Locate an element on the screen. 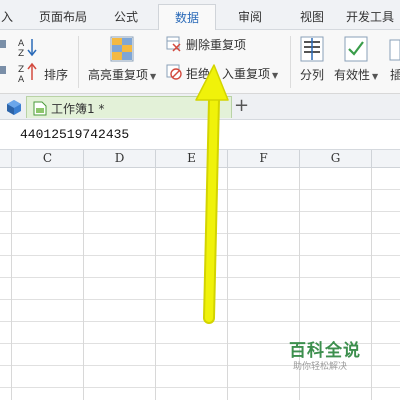  formula-bar: 44012519742435 is located at coordinates (200, 135).